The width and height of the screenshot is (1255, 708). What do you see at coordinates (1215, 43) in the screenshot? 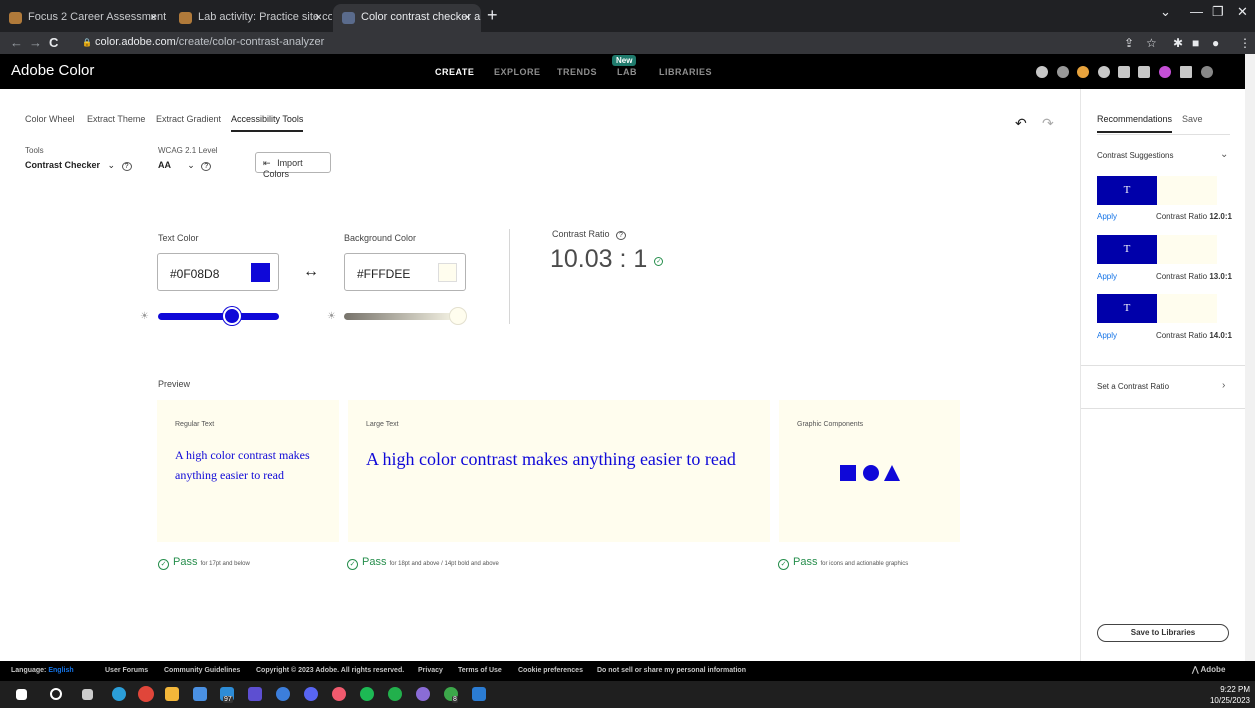
I see `profile-avatar-icon: ●` at bounding box center [1215, 43].